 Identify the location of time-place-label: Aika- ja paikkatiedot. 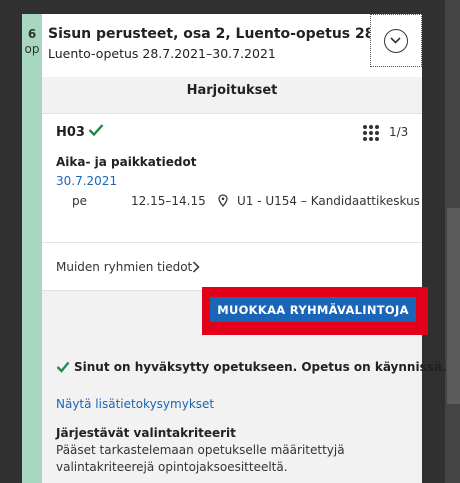
(126, 162).